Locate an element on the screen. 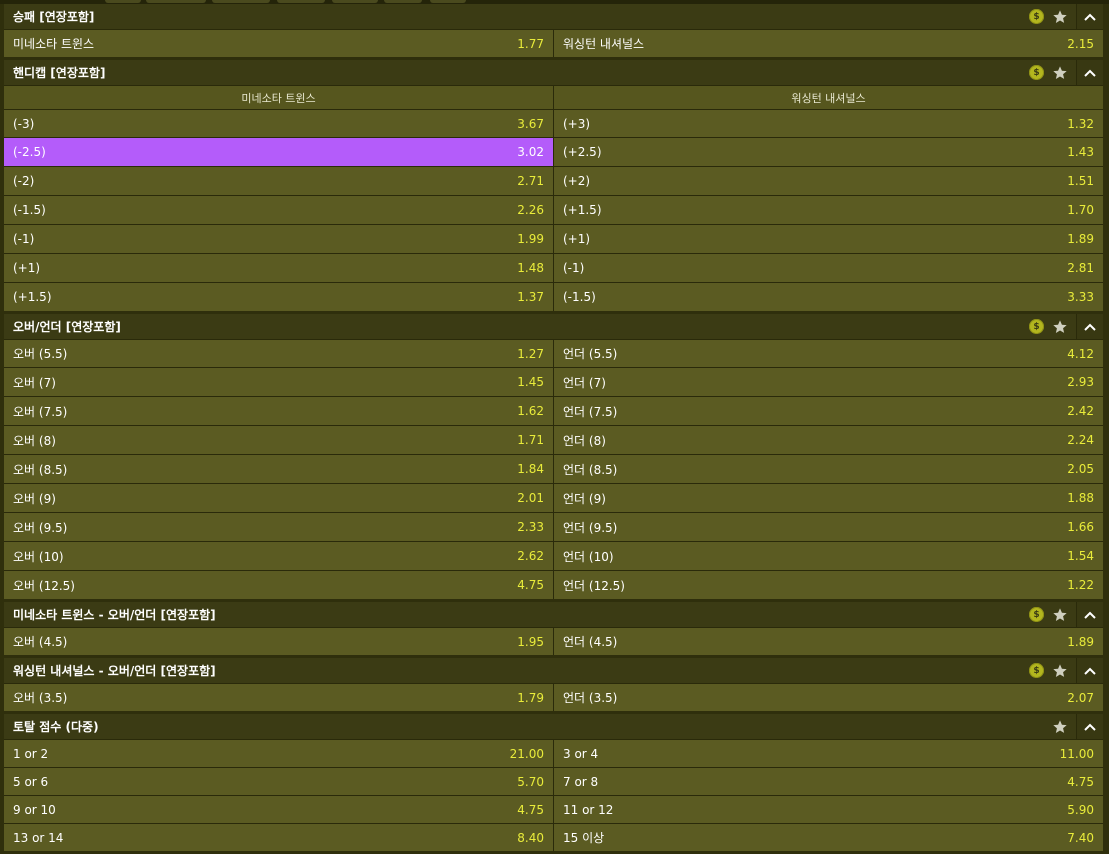 The width and height of the screenshot is (1109, 854). market-section: 승패 [연장포함] $ 미네소타 트윈스 1.77 워싱턴 내셔널스 2.15 is located at coordinates (553, 30).